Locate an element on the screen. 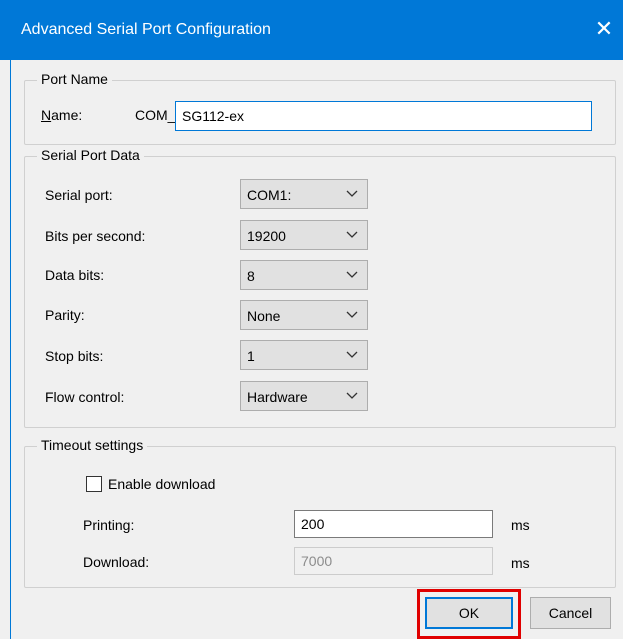  enable-download-checkbox is located at coordinates (94, 484).